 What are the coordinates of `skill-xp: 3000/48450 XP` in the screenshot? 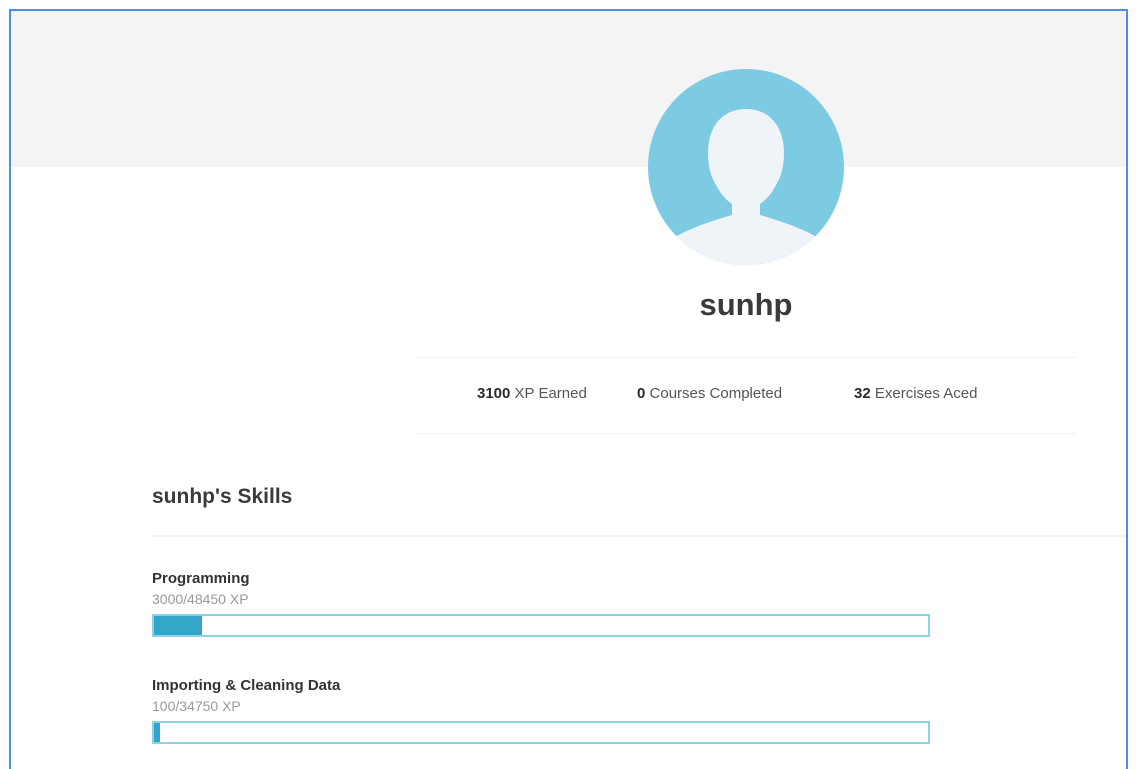 It's located at (200, 599).